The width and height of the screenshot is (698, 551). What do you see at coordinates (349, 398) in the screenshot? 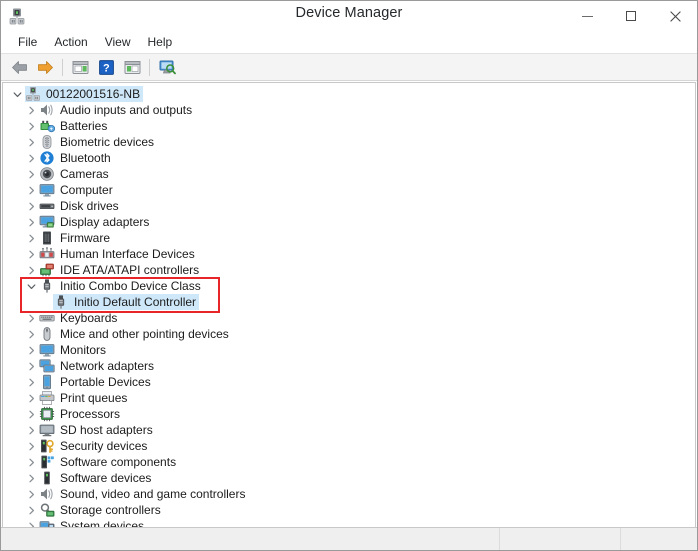
I see `tree-item: Print queues` at bounding box center [349, 398].